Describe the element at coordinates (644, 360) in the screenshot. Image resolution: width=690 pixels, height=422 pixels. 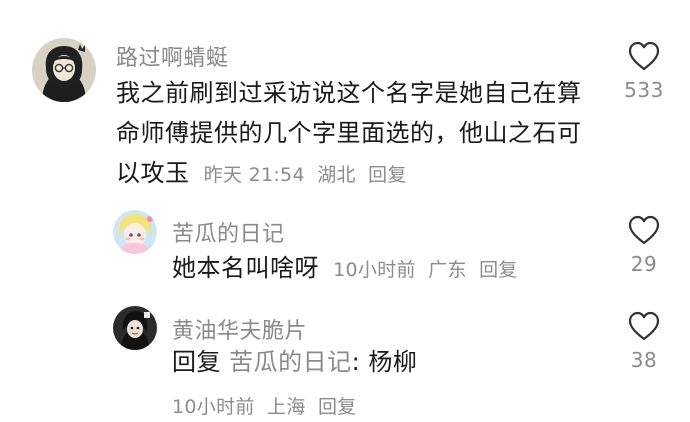
I see `like-count: 38` at that location.